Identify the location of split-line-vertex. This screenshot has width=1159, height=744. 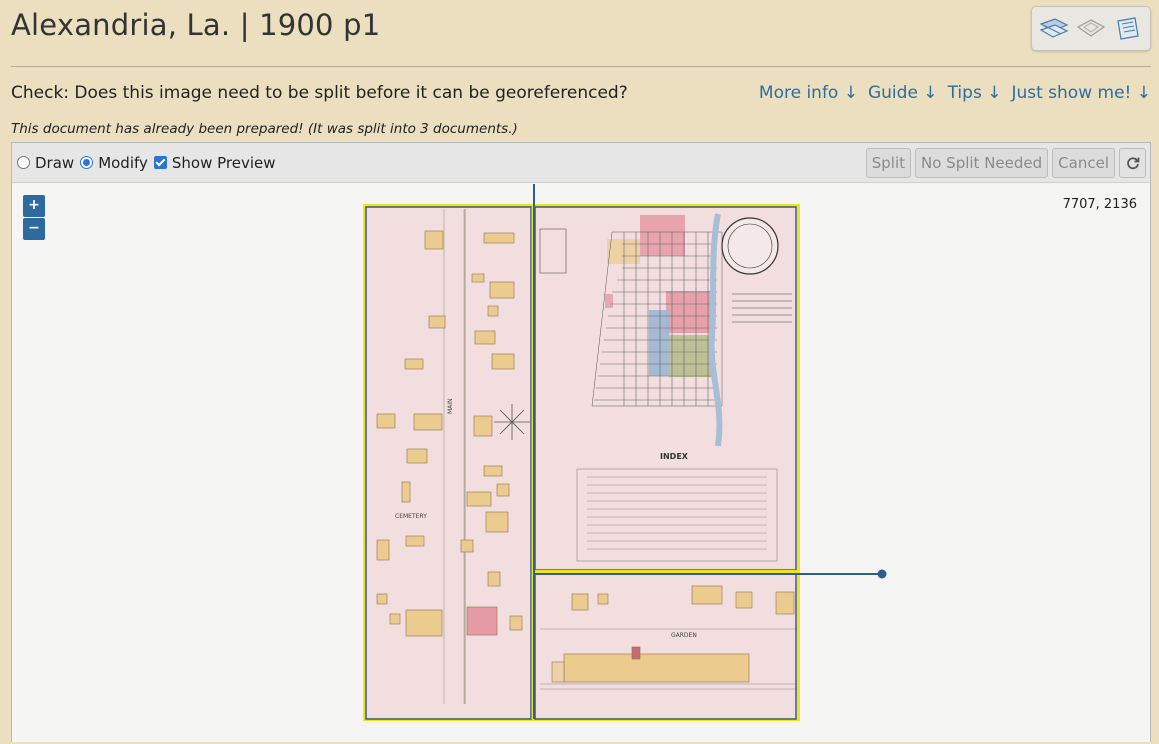
(882, 574).